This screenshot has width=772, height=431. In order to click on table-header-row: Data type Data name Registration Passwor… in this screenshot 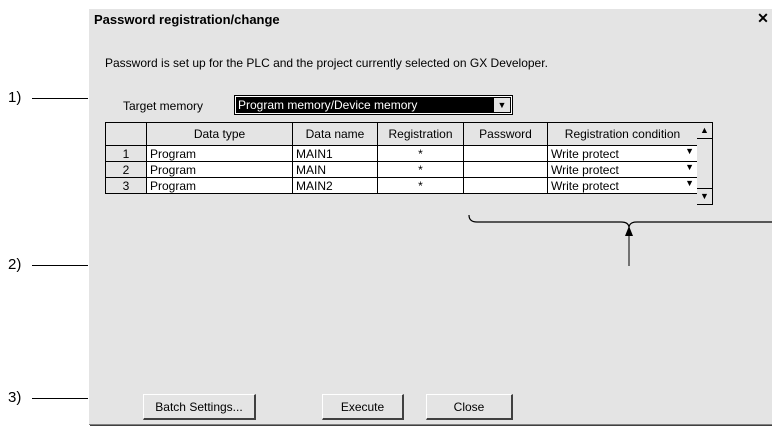, I will do `click(401, 134)`.